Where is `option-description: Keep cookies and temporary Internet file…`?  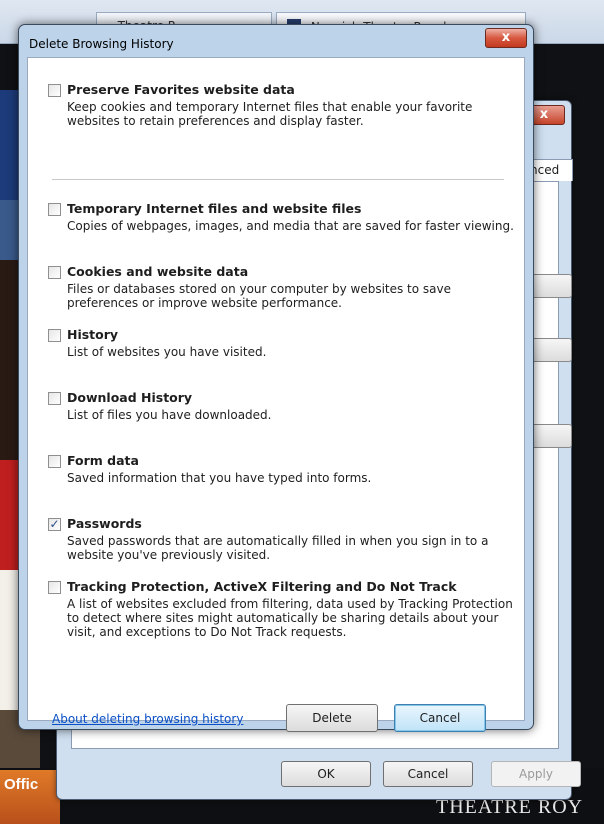 option-description: Keep cookies and temporary Internet file… is located at coordinates (270, 114).